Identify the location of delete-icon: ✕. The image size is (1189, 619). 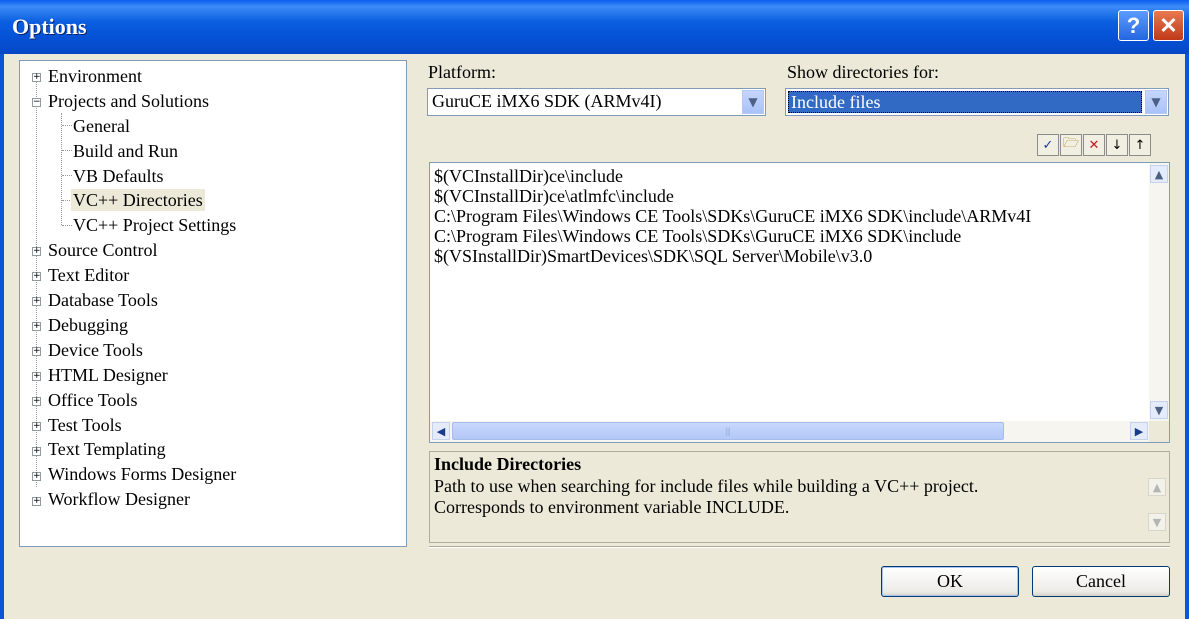
(1094, 145).